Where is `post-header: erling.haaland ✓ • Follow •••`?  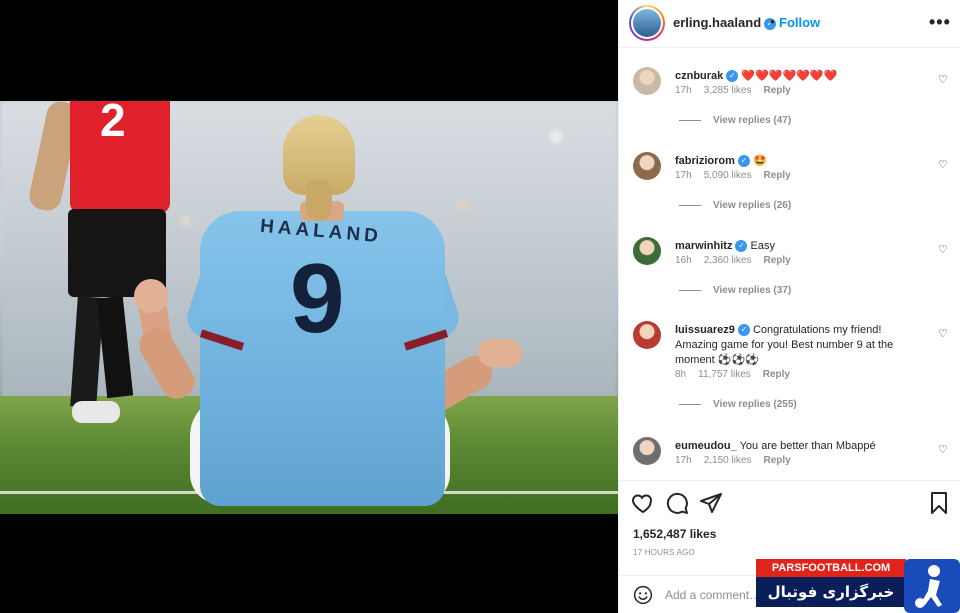 post-header: erling.haaland ✓ • Follow ••• is located at coordinates (789, 24).